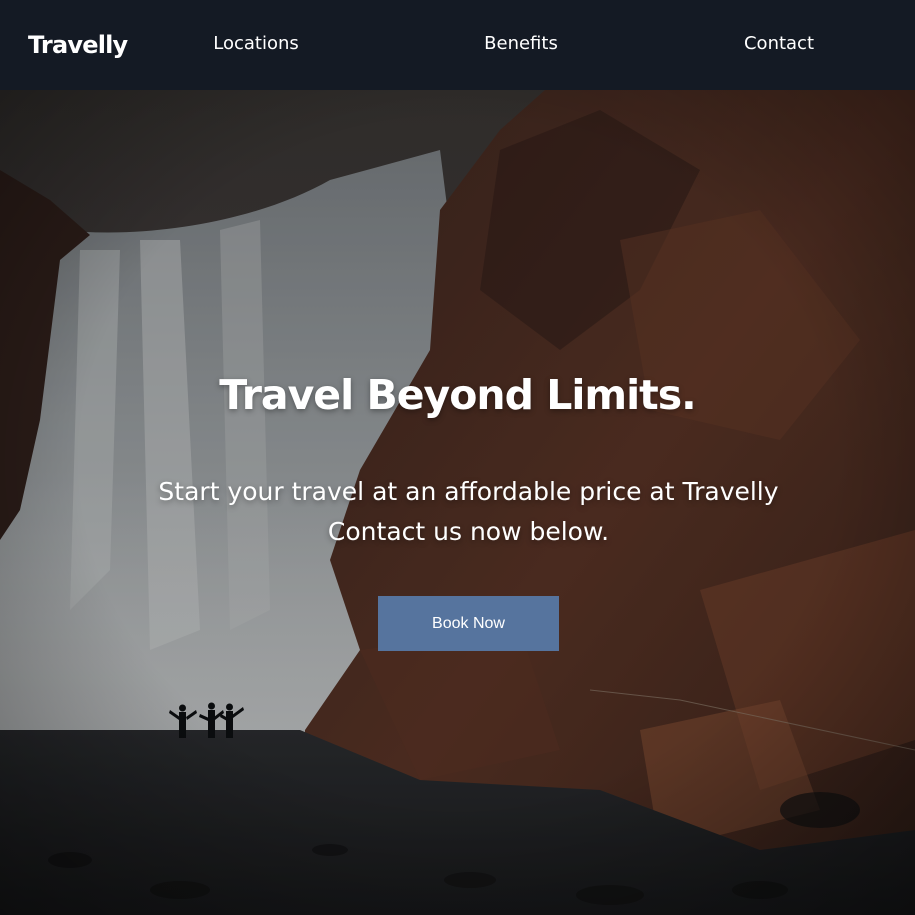 This screenshot has height=915, width=915. I want to click on nav-link-contact: Contact, so click(779, 44).